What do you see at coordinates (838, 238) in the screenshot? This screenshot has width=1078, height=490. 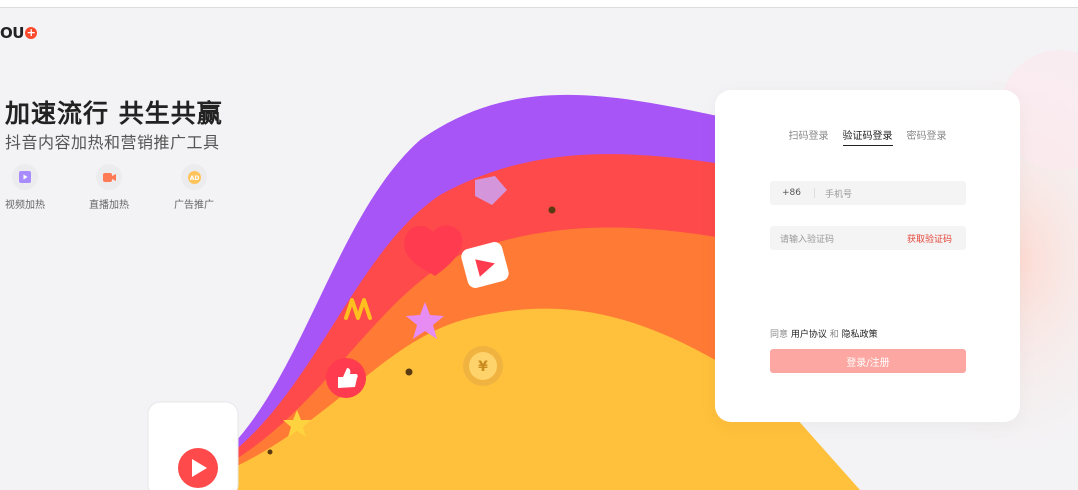 I see `verification-code-input: 请输入验证码` at bounding box center [838, 238].